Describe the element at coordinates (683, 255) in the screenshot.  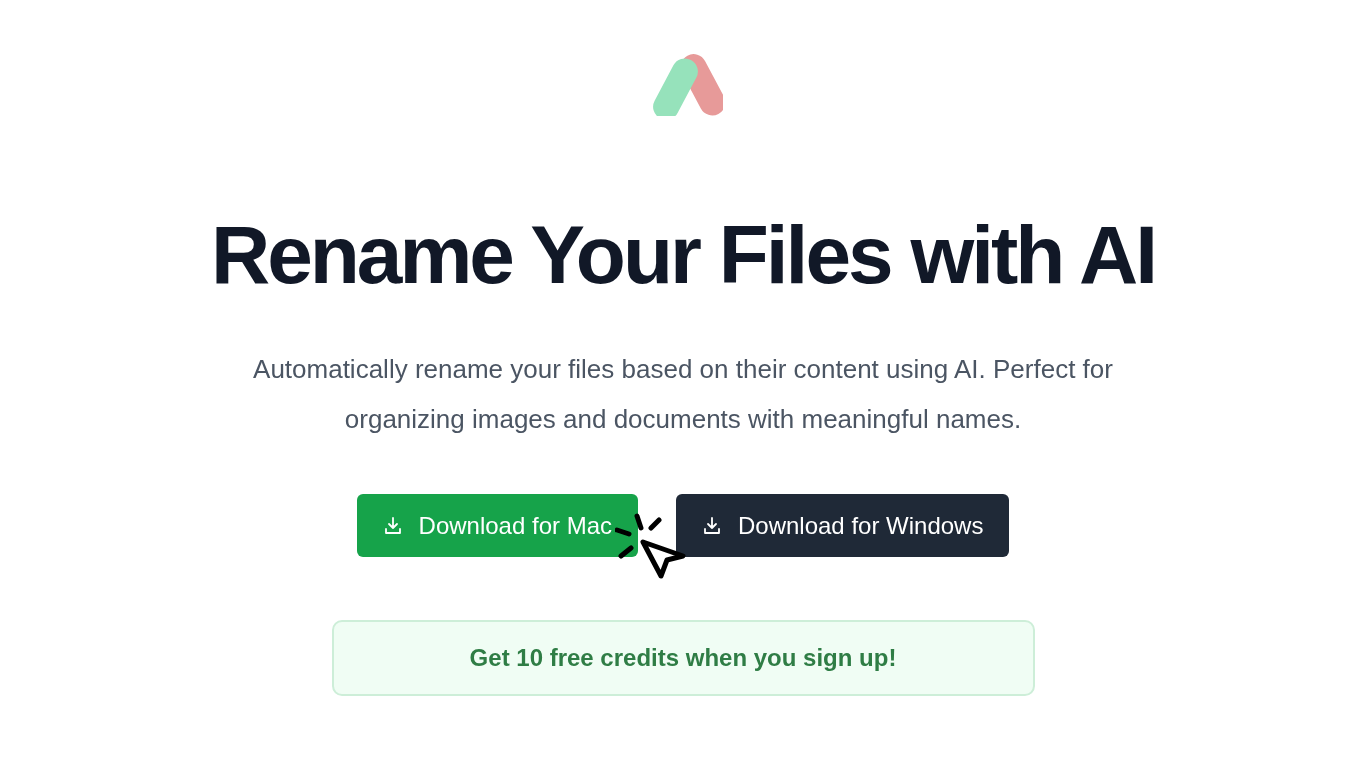
I see `headline: Rename Your Files with AI` at that location.